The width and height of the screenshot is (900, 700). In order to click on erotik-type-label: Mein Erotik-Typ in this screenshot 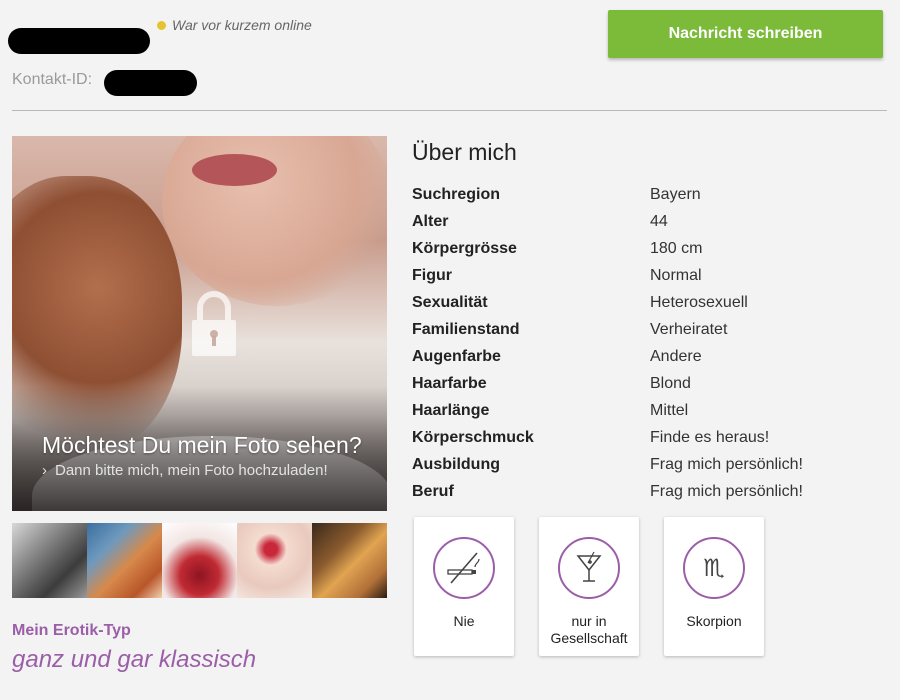, I will do `click(71, 630)`.